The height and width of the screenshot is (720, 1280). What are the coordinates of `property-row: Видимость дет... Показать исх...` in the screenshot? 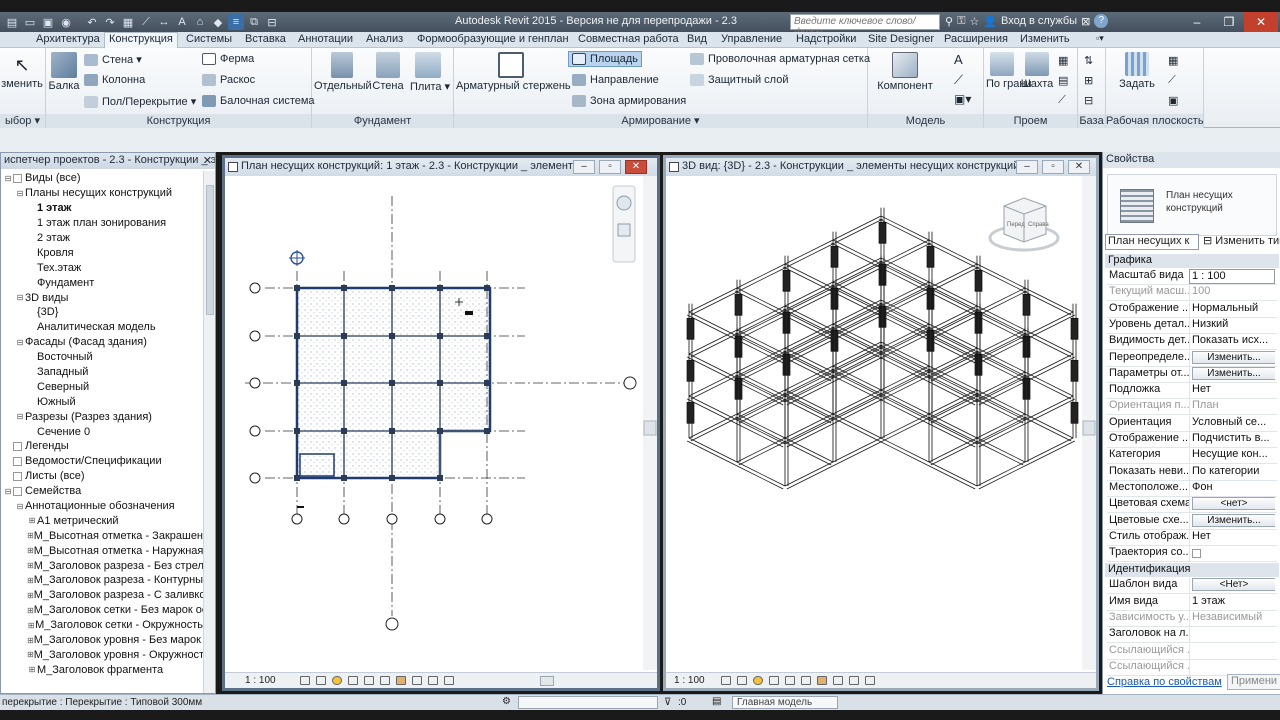 It's located at (1192, 342).